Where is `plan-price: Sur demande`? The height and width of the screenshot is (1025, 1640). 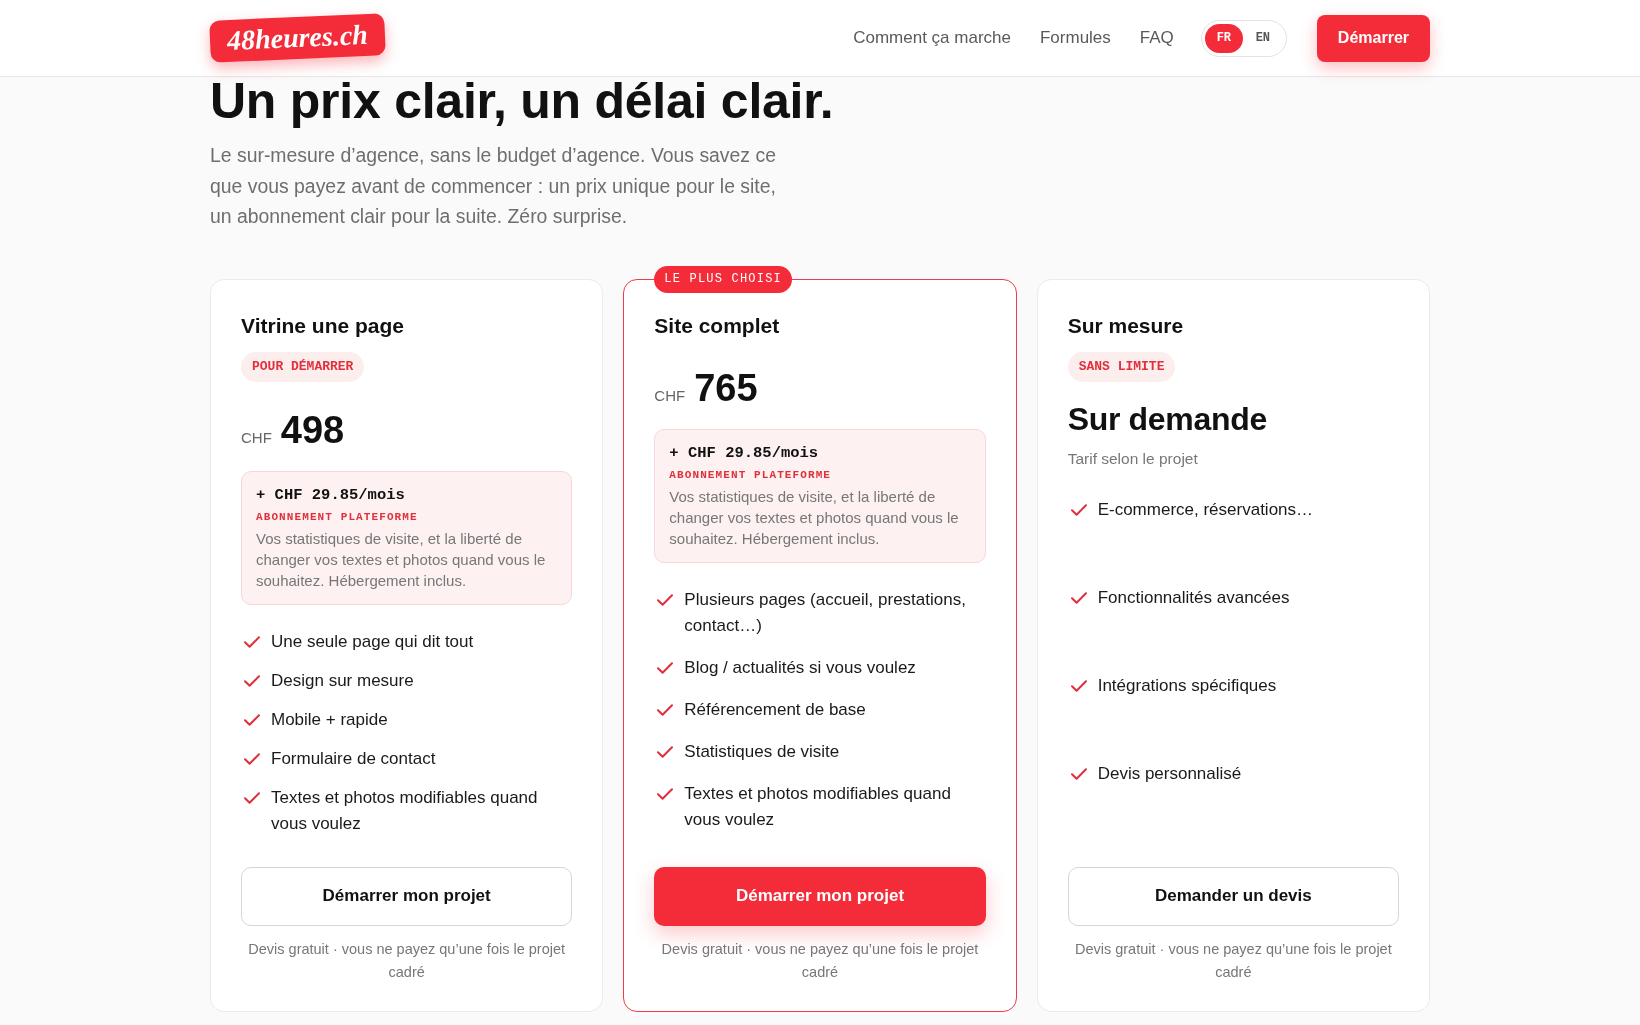
plan-price: Sur demande is located at coordinates (1167, 418).